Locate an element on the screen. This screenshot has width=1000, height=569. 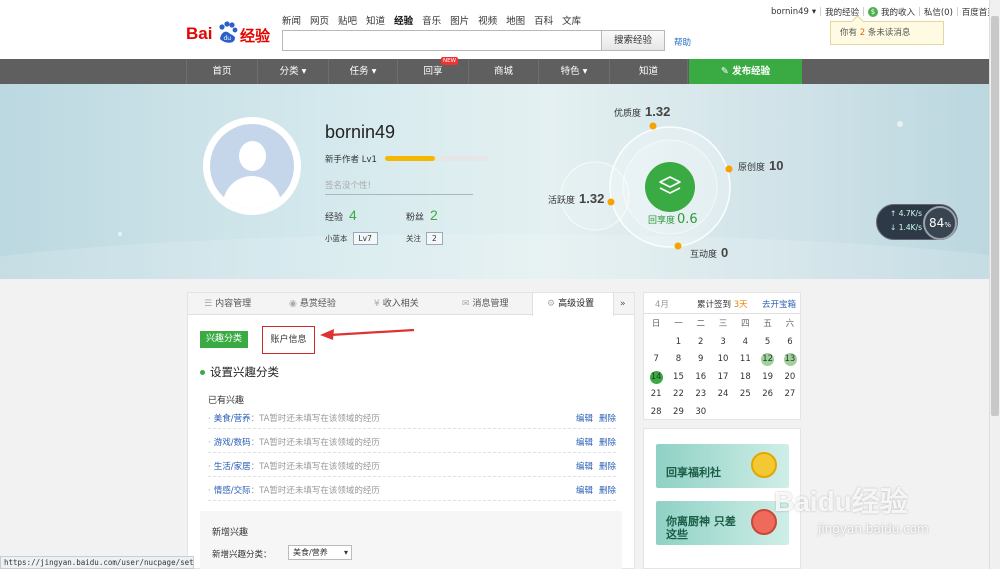
calendar-day: 17 is located at coordinates (723, 378).